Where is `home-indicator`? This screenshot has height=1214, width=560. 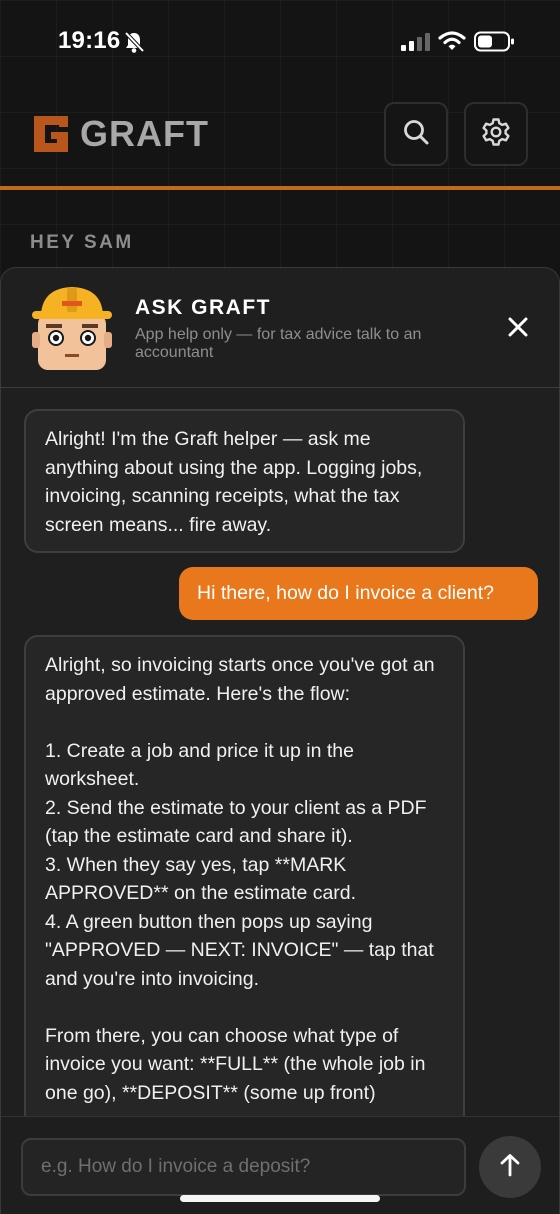 home-indicator is located at coordinates (280, 1198).